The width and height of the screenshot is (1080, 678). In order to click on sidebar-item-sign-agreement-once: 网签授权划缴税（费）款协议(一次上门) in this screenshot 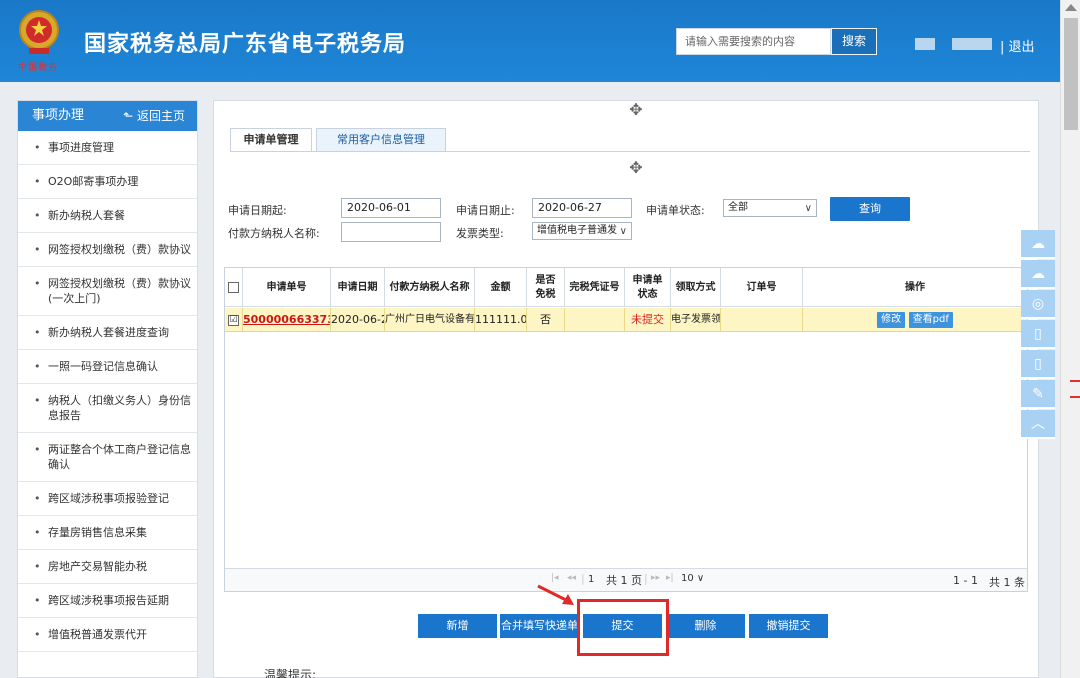, I will do `click(107, 291)`.